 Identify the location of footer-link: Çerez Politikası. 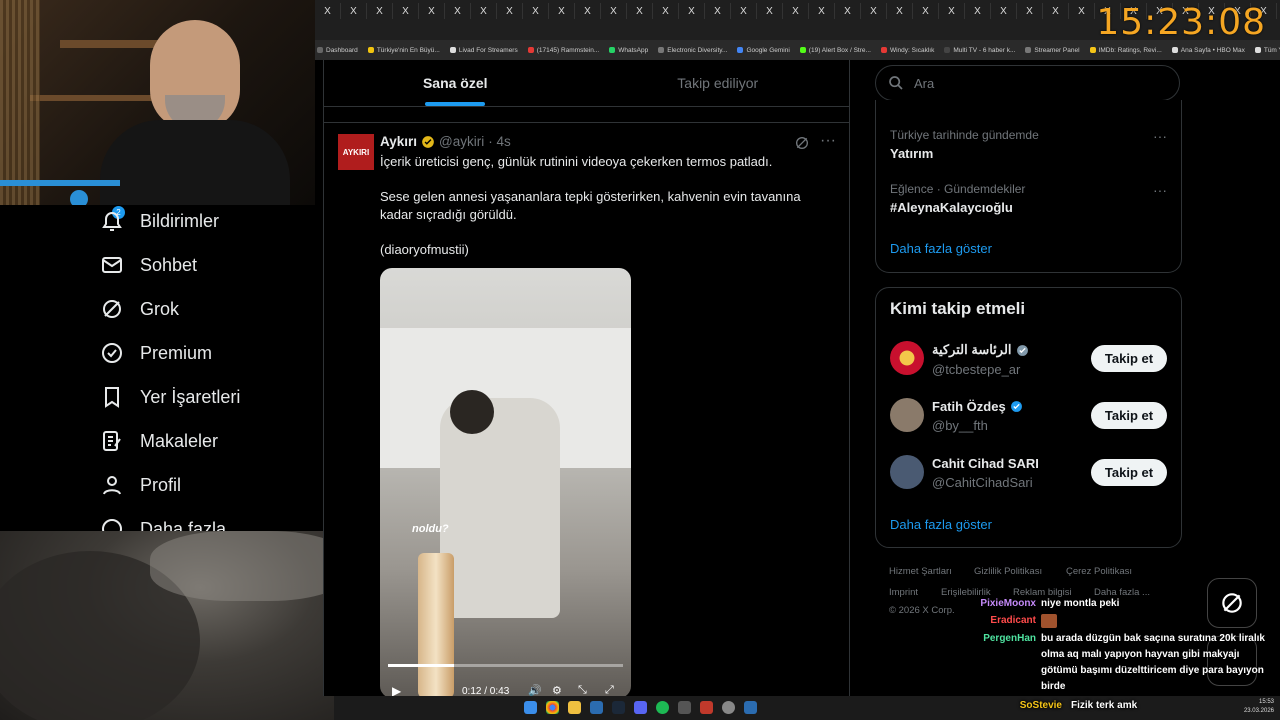
(1099, 571).